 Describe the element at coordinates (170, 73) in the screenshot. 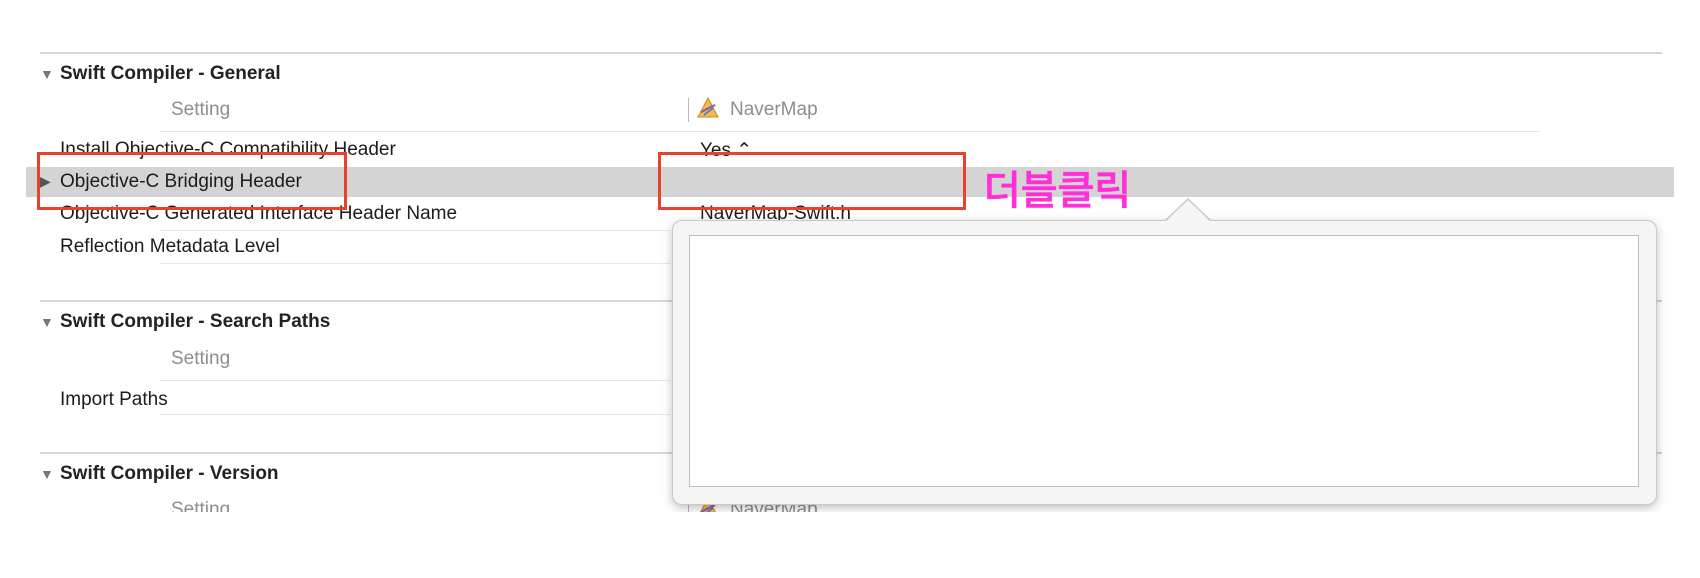

I see `section-title: Swift Compiler - General` at that location.